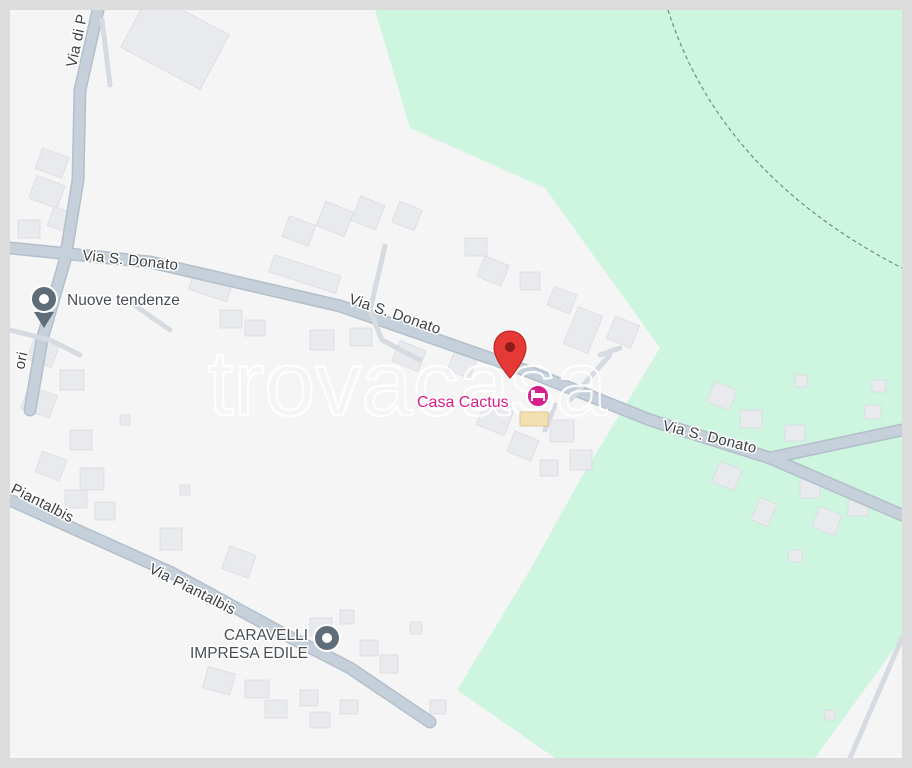 This screenshot has width=912, height=768. Describe the element at coordinates (130, 260) in the screenshot. I see `road-label-via-san-donato-left: Via S. Donato` at that location.